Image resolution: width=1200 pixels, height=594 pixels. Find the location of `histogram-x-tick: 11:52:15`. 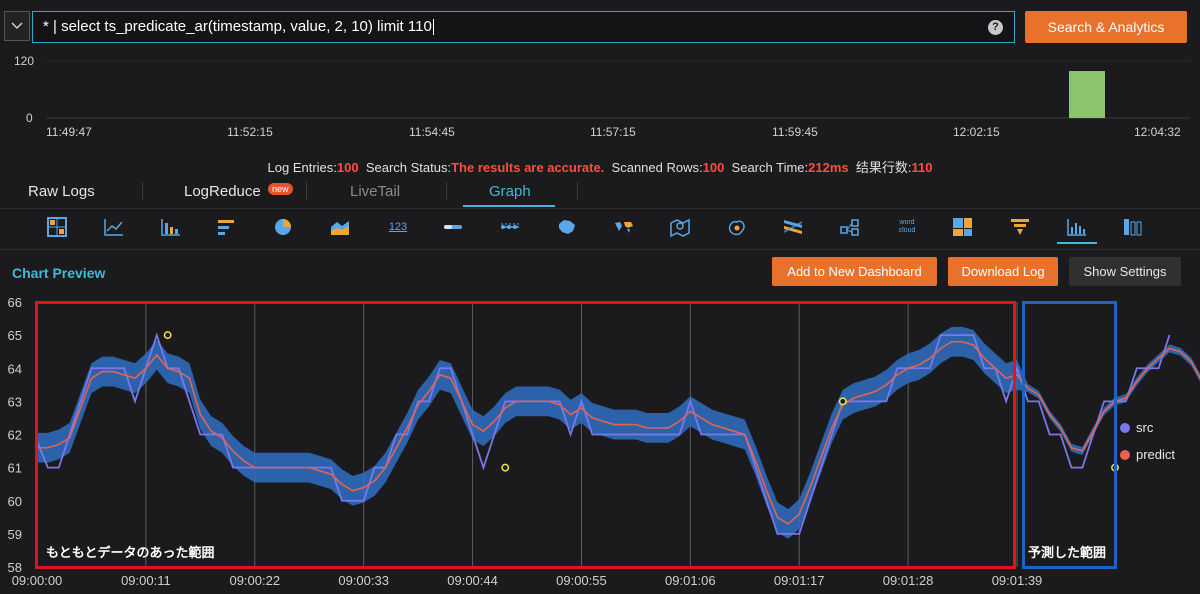

histogram-x-tick: 11:52:15 is located at coordinates (250, 132).